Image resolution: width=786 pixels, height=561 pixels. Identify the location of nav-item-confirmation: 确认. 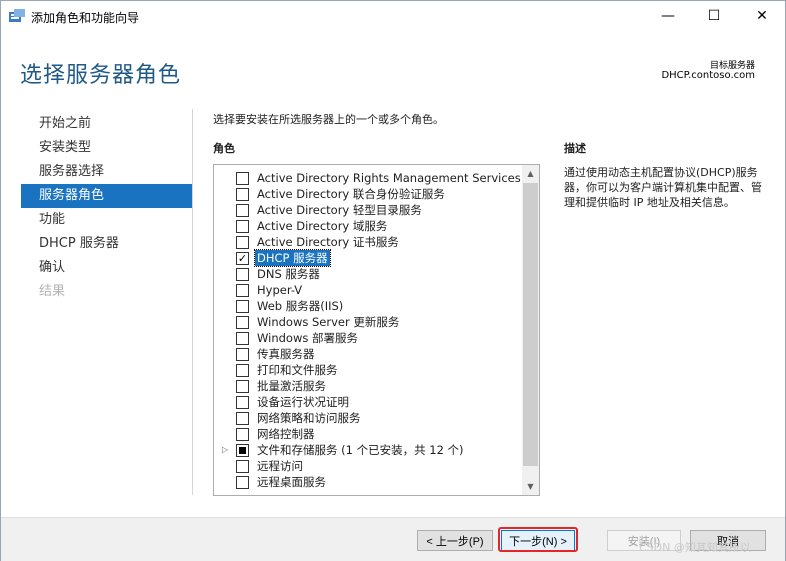
(106, 268).